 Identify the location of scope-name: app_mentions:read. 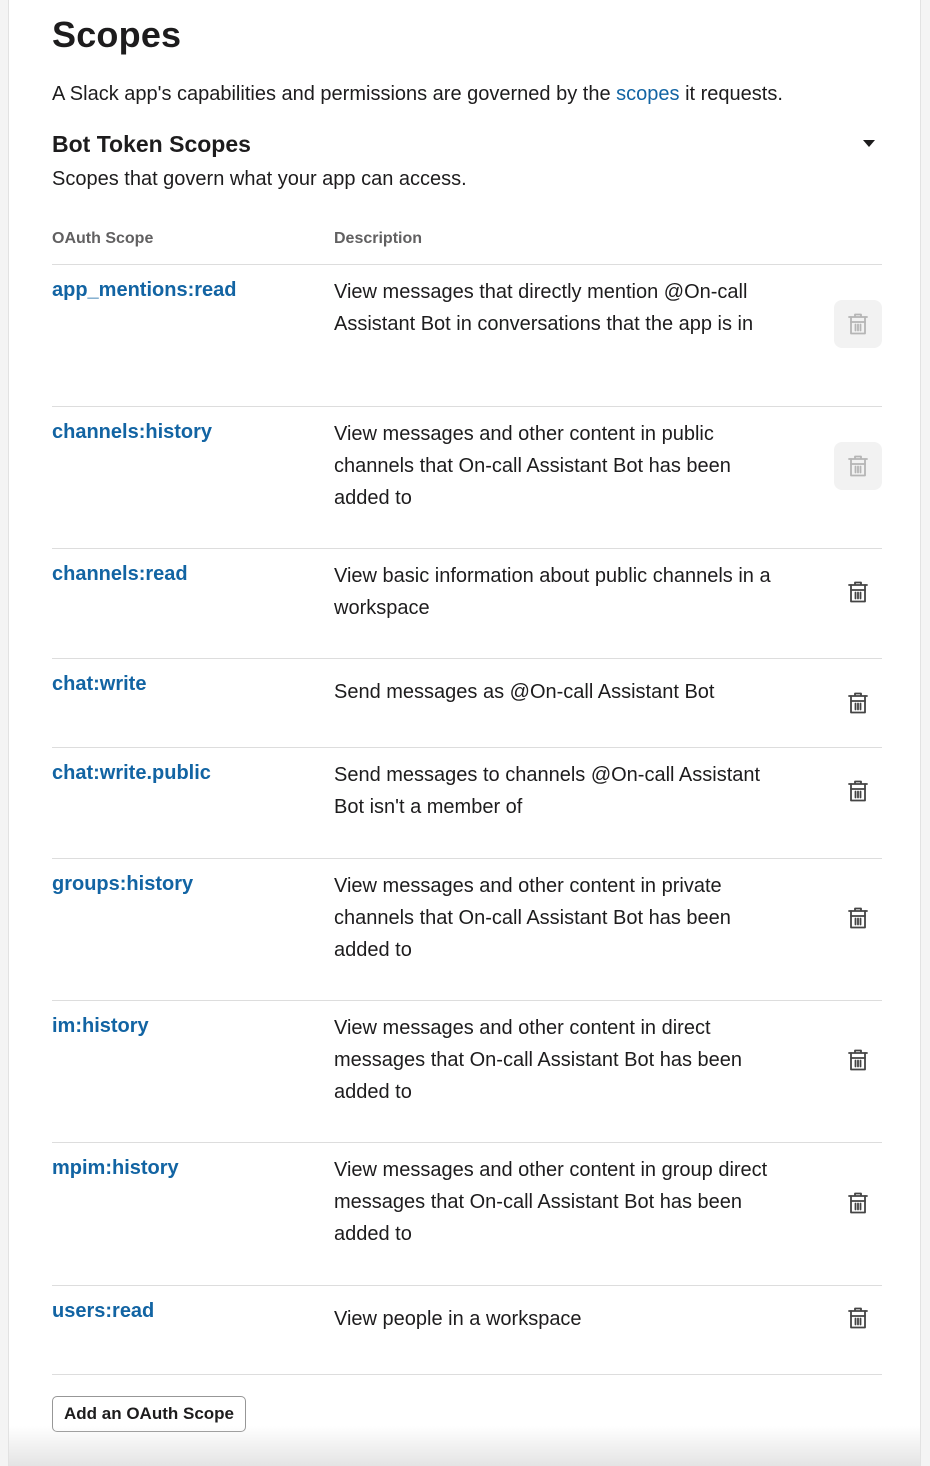
(144, 290).